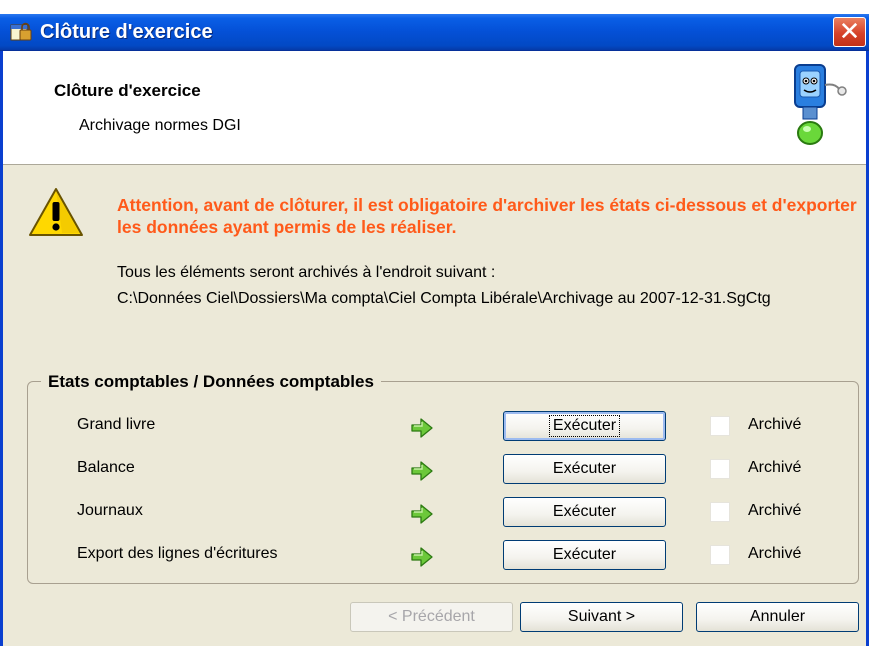 This screenshot has height=646, width=869. Describe the element at coordinates (160, 125) in the screenshot. I see `header-subtitle: Archivage normes DGI` at that location.